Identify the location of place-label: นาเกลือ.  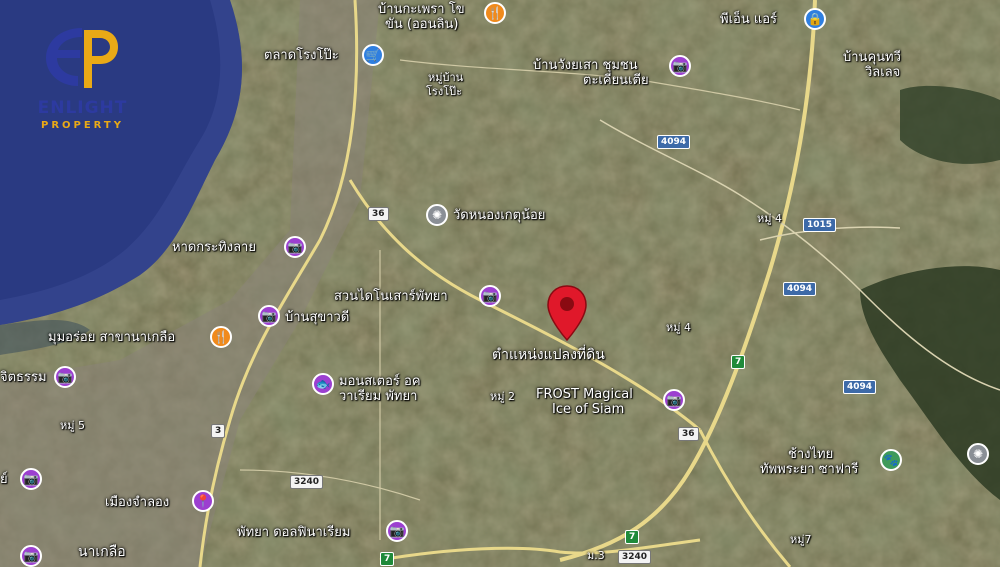
(102, 552).